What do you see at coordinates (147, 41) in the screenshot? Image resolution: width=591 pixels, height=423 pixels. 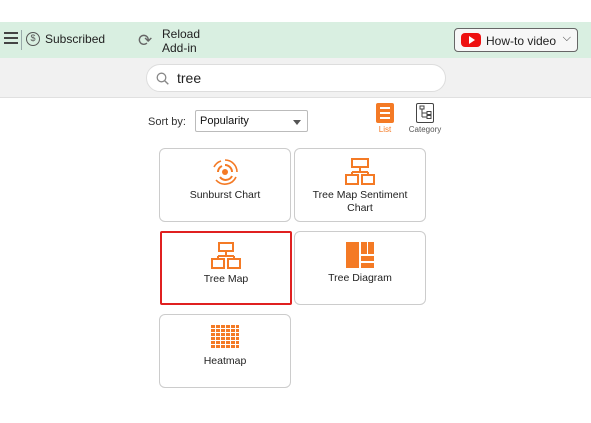 I see `reload-icon: ⟳` at bounding box center [147, 41].